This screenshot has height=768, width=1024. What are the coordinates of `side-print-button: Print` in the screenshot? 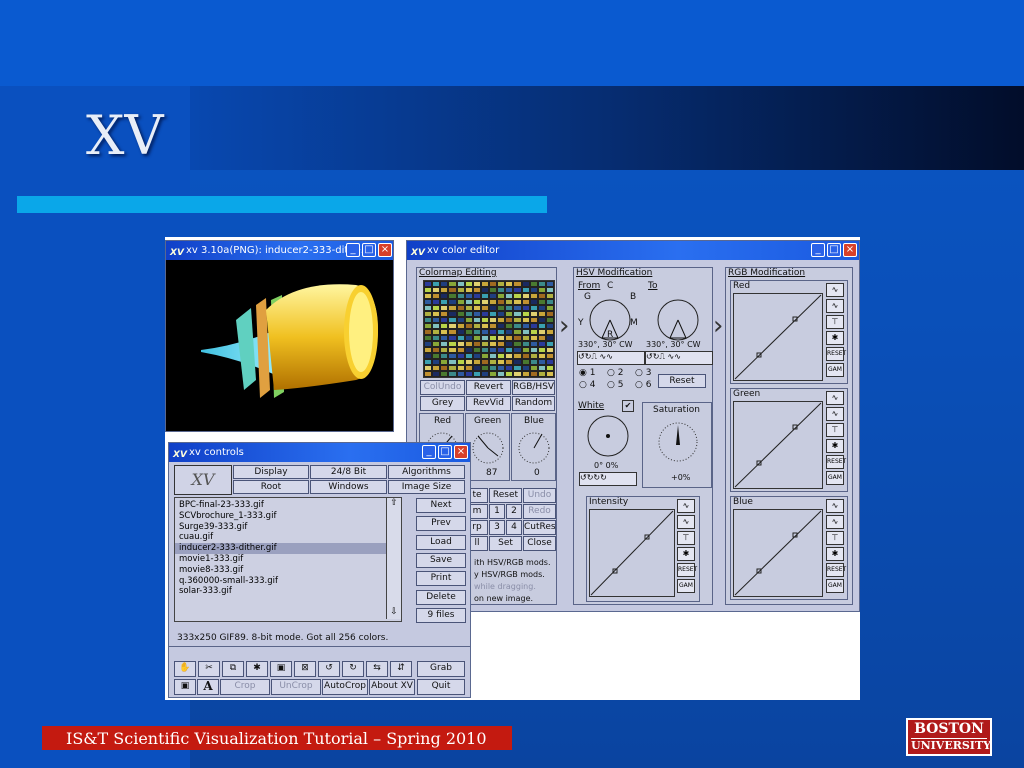 It's located at (441, 579).